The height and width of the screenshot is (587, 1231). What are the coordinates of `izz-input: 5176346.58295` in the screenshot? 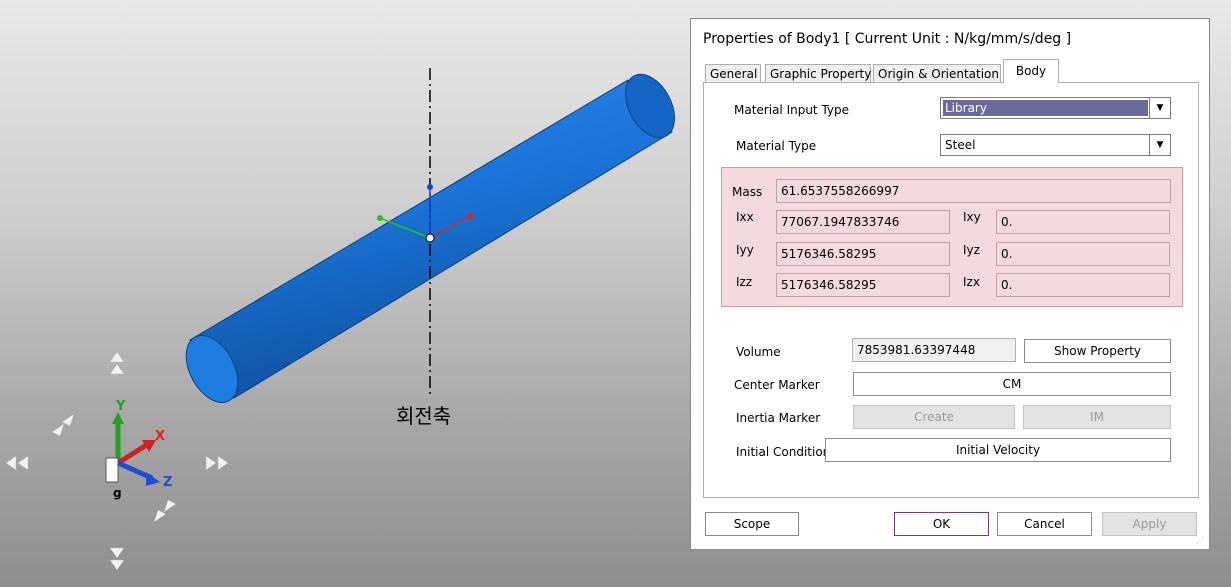 It's located at (863, 285).